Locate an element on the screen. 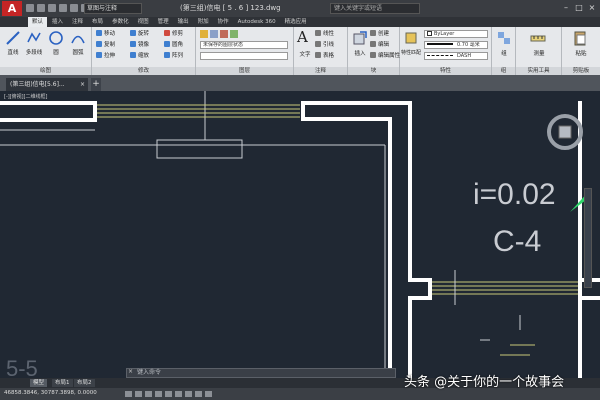 This screenshot has width=600, height=400. coordinates-readout: 46858.3846, 30787.3898, 0.0000 is located at coordinates (50, 393).